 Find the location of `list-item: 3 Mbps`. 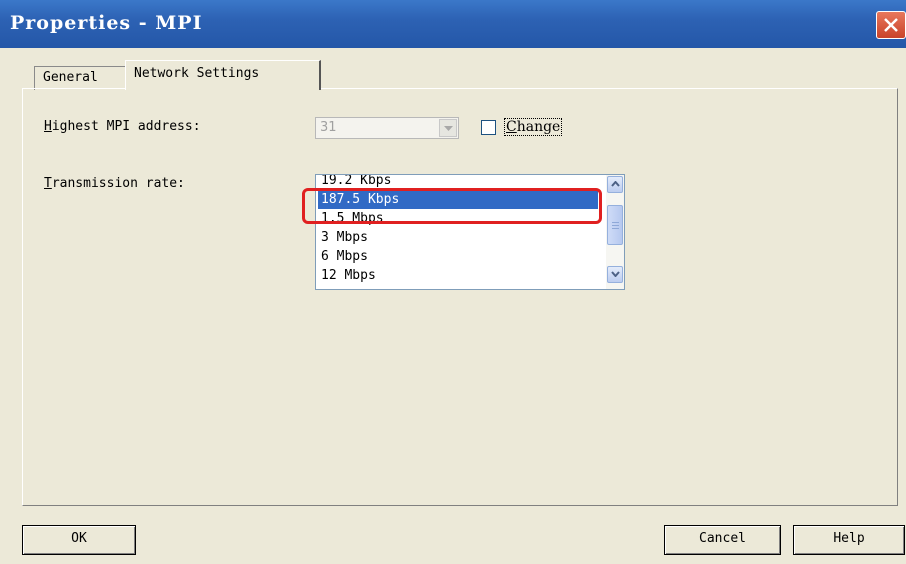

list-item: 3 Mbps is located at coordinates (458, 237).